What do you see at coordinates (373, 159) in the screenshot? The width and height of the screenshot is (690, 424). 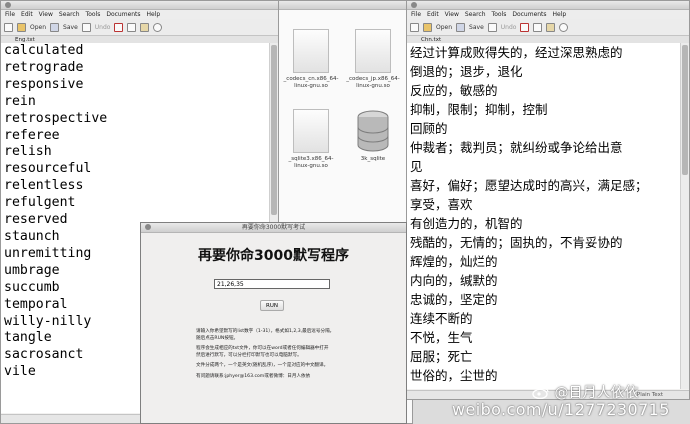 I see `file-name: 3k_sqlite` at bounding box center [373, 159].